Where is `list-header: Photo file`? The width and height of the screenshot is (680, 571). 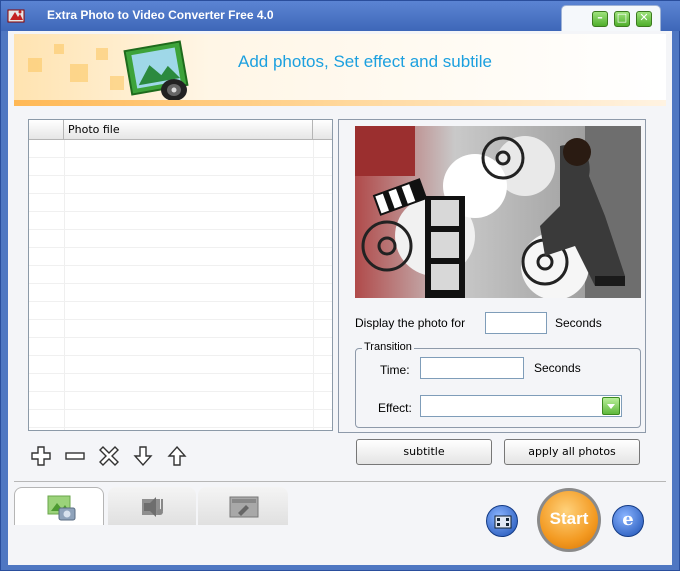 list-header: Photo file is located at coordinates (180, 130).